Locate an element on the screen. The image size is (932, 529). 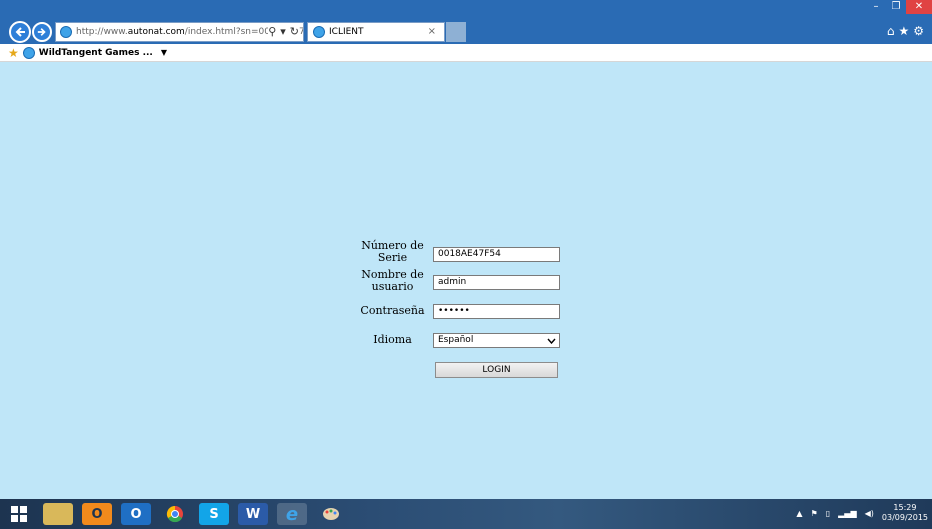
chevron-down-icon is located at coordinates (551, 341).